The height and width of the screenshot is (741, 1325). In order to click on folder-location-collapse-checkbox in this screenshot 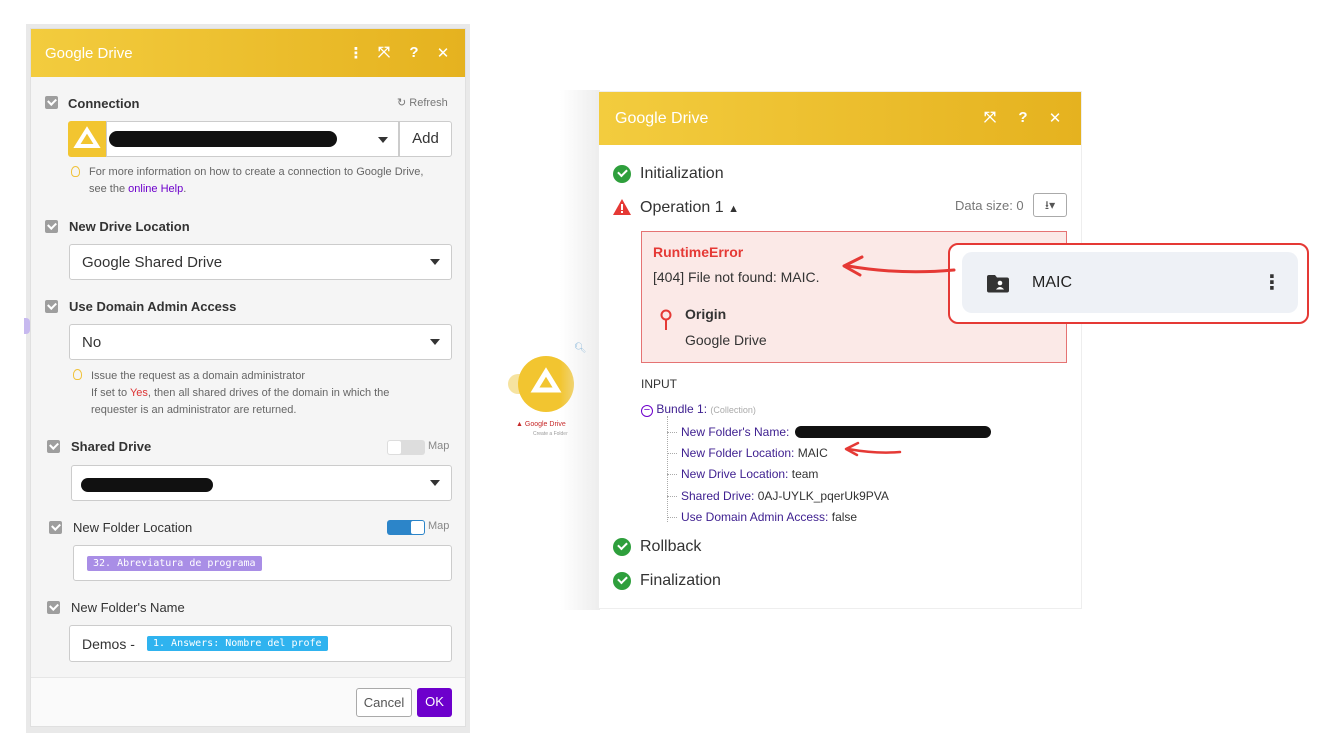, I will do `click(55, 527)`.